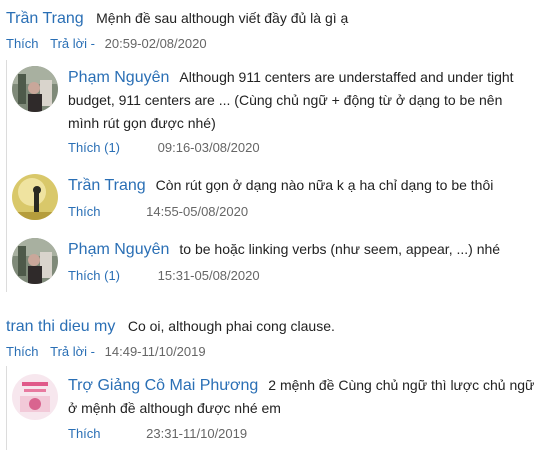 This screenshot has height=450, width=548. Describe the element at coordinates (231, 326) in the screenshot. I see `comment-text: Co oi, although phai cong clause.` at that location.